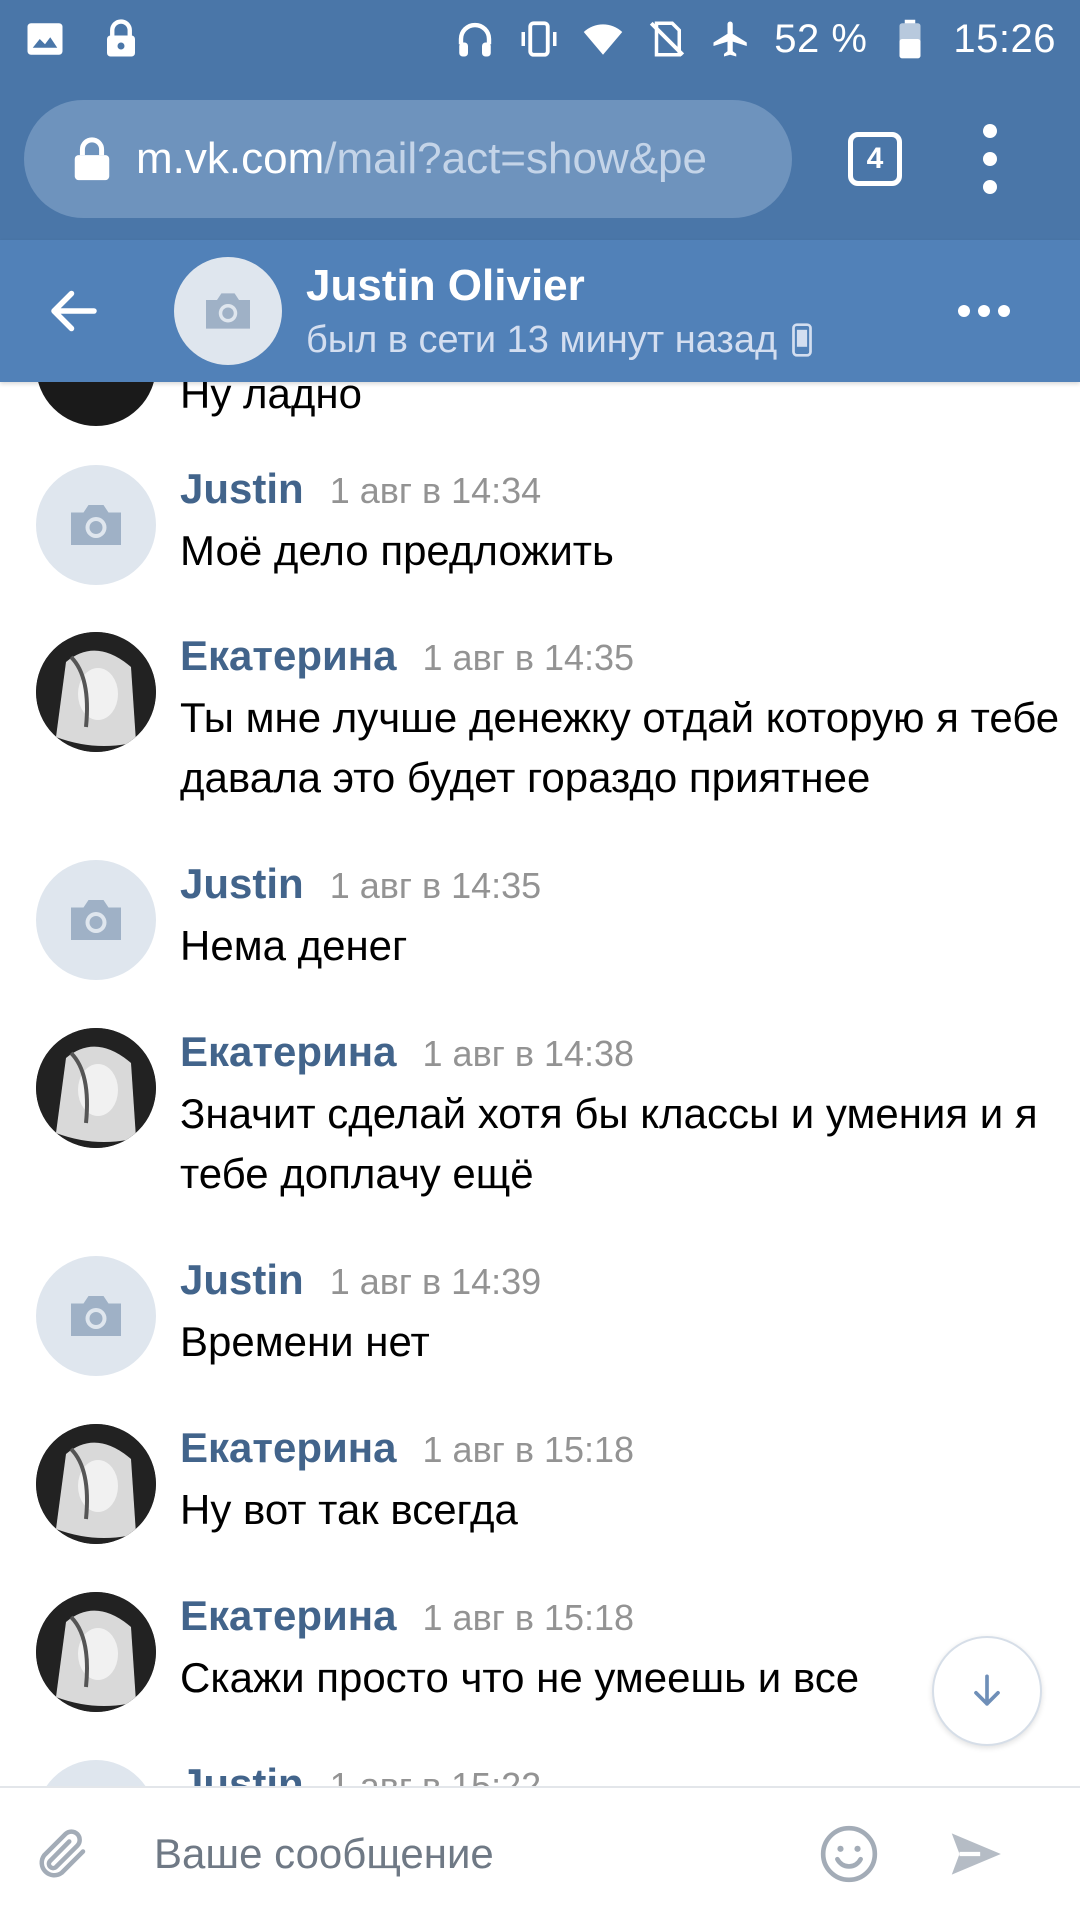 The height and width of the screenshot is (1920, 1080). What do you see at coordinates (802, 340) in the screenshot?
I see `mobile-icon` at bounding box center [802, 340].